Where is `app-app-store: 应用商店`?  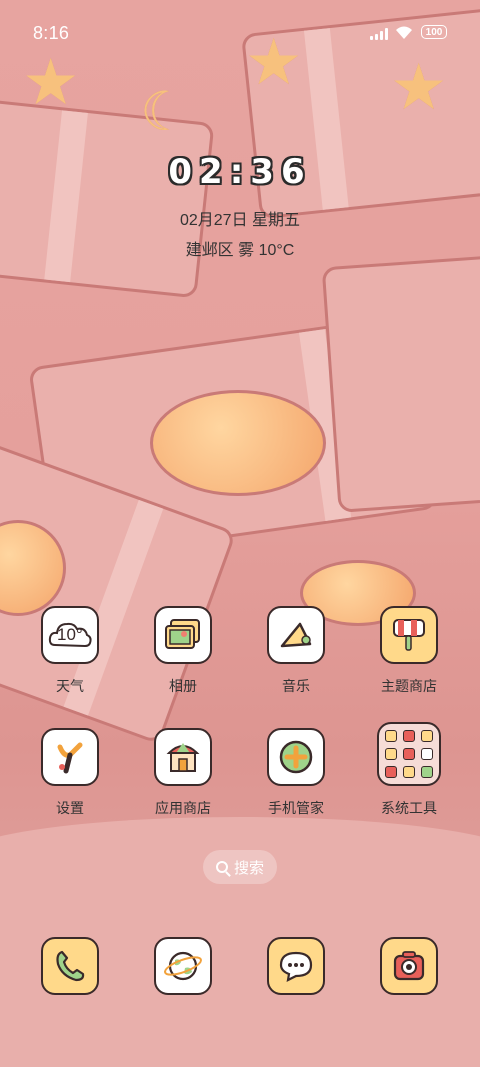
app-app-store: 应用商店 is located at coordinates (183, 773).